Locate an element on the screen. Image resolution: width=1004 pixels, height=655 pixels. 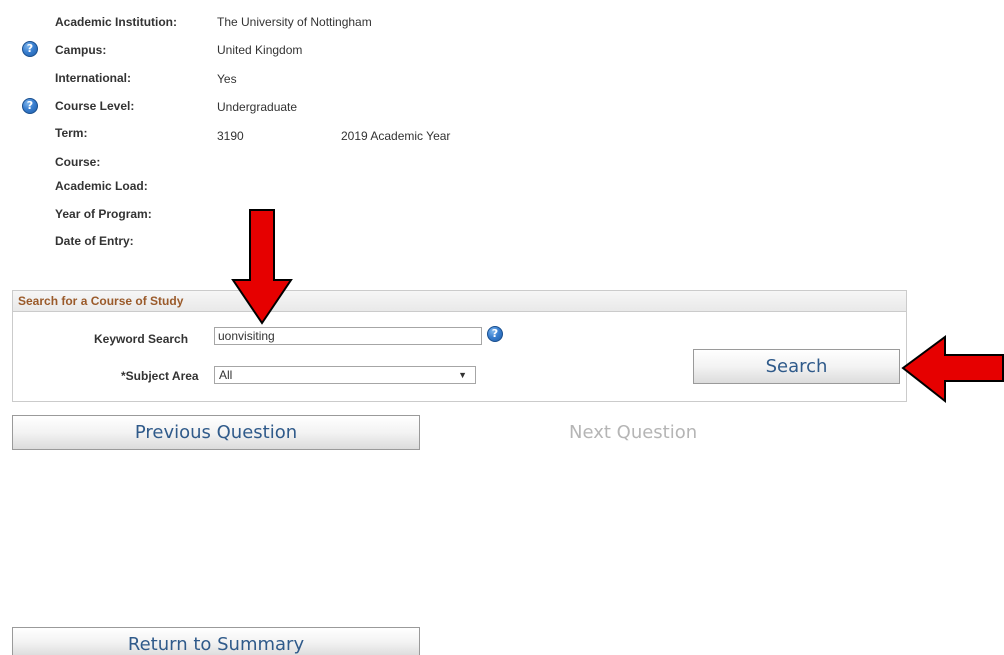
campus-value: United Kingdom is located at coordinates (260, 50).